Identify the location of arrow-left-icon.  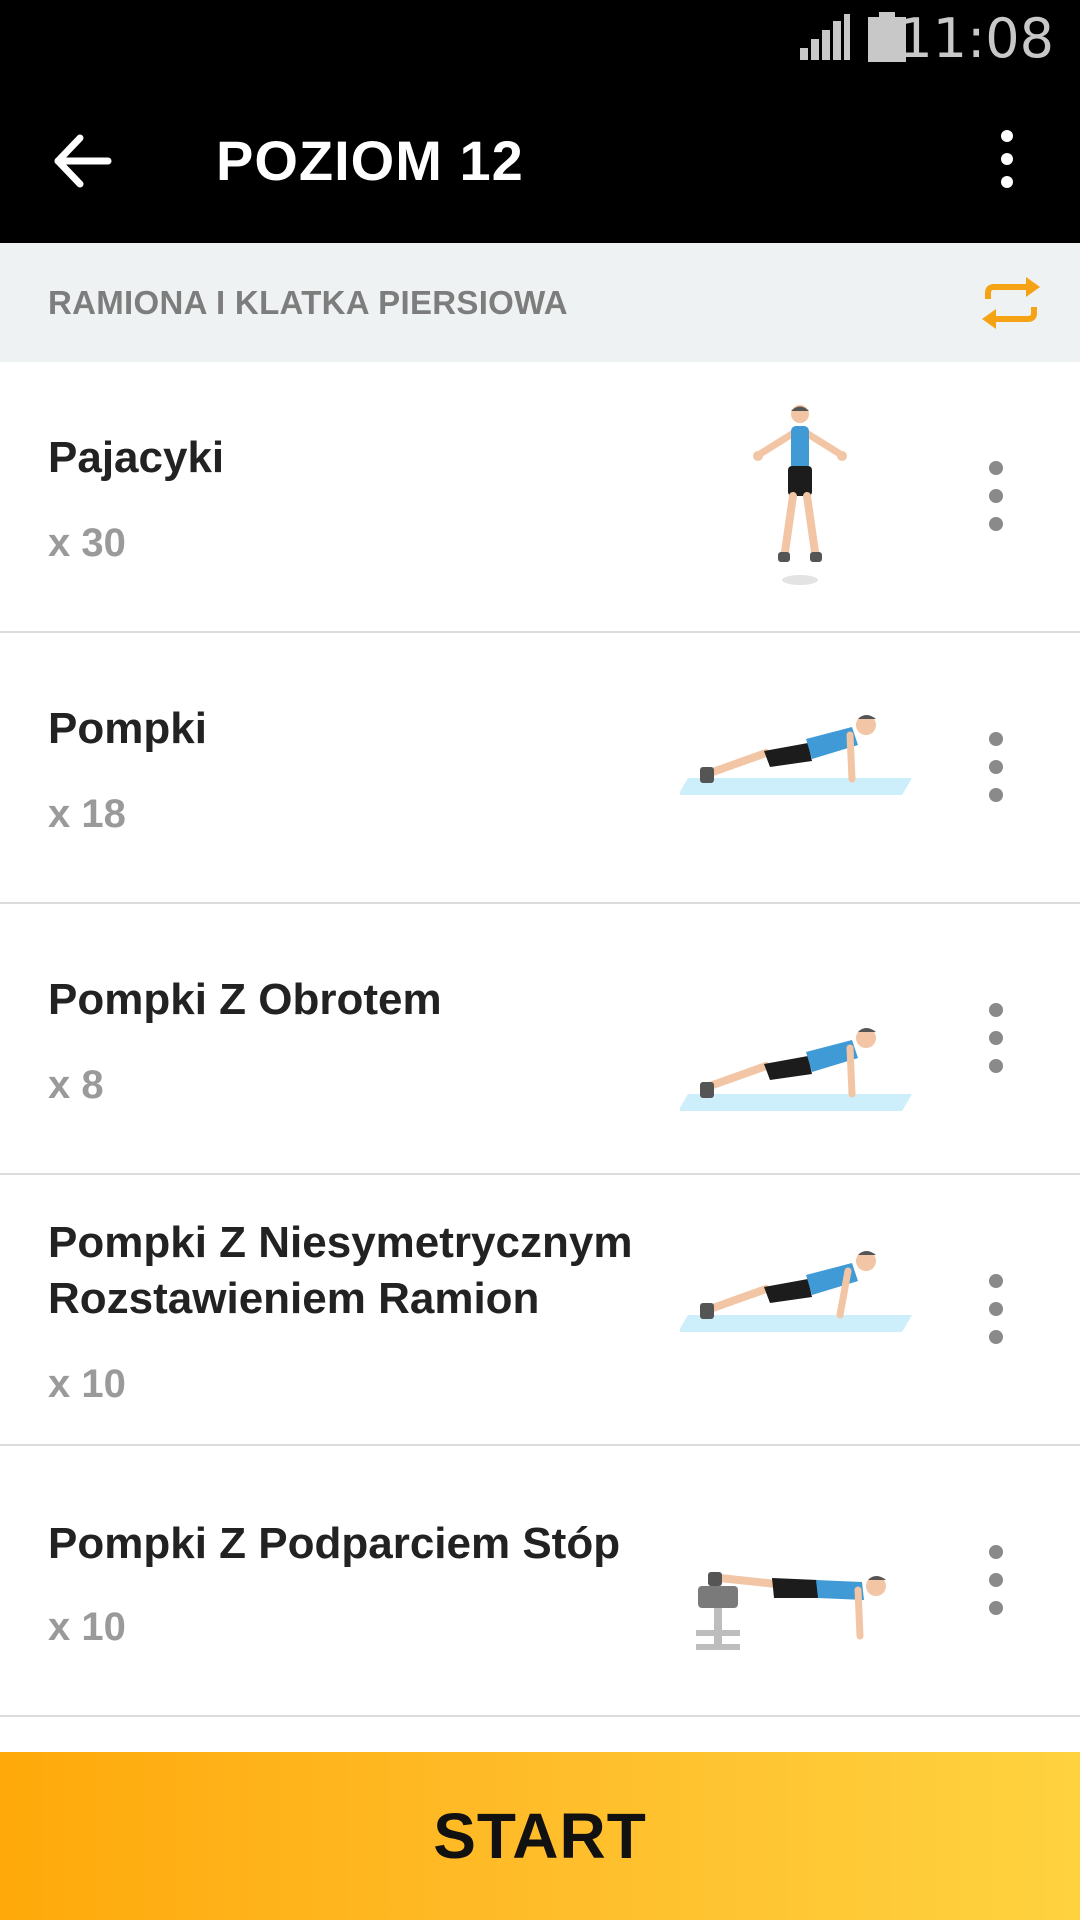
(83, 161).